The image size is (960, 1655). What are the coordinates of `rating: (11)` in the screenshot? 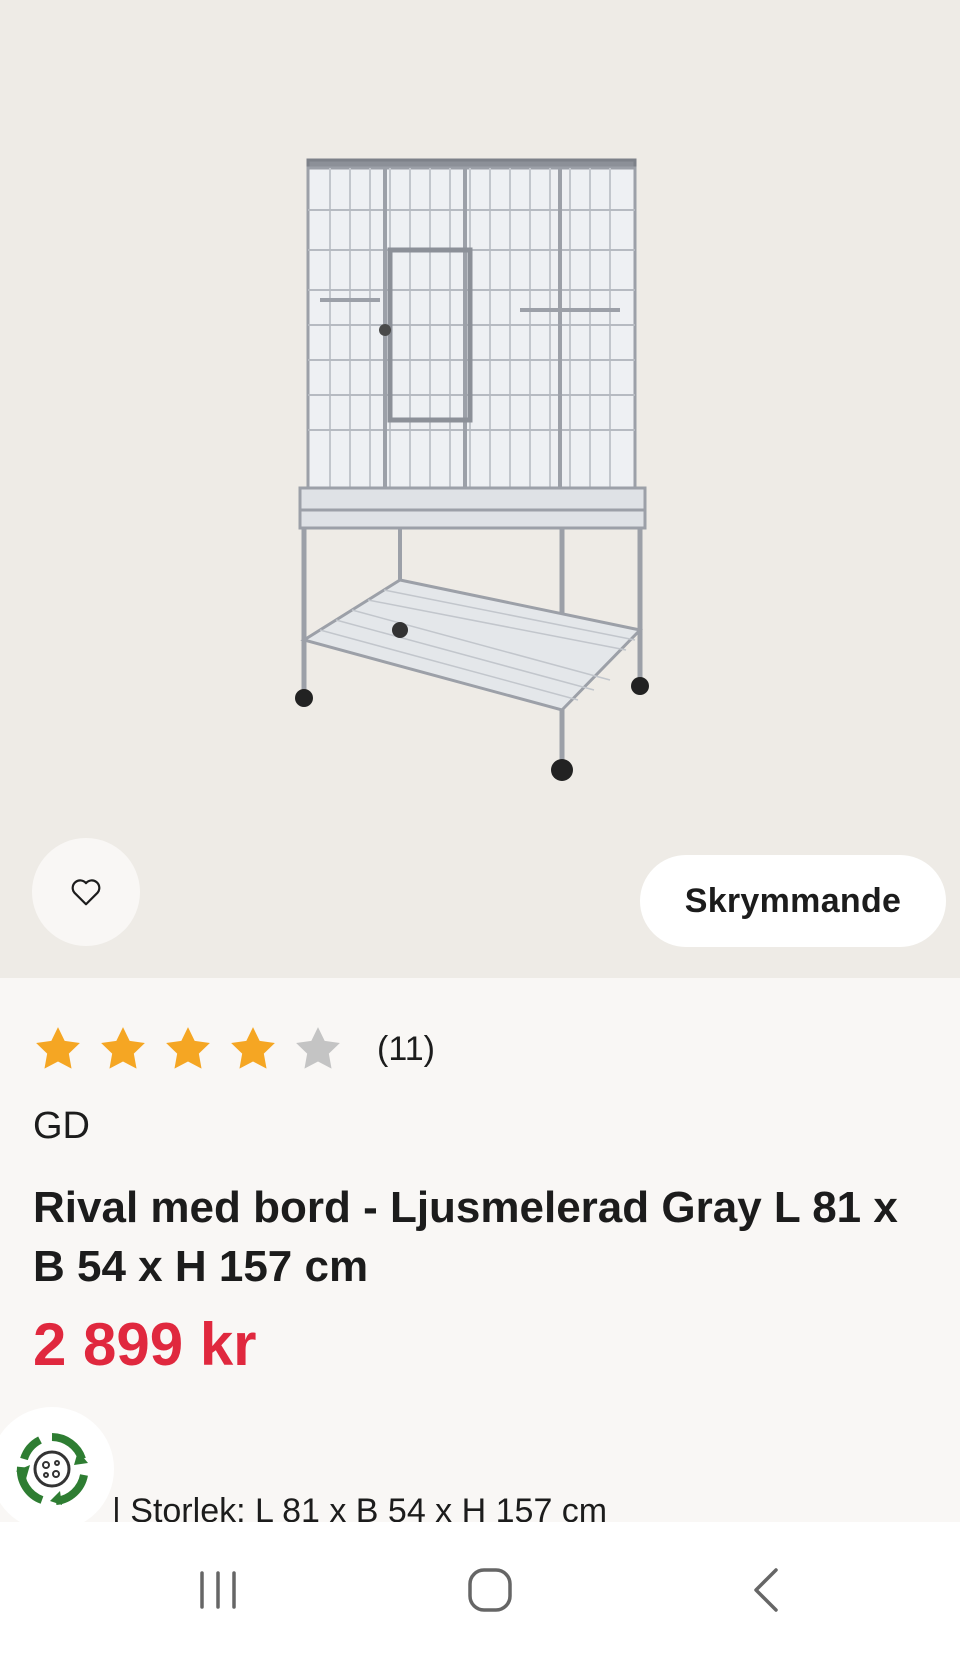 It's located at (233, 1049).